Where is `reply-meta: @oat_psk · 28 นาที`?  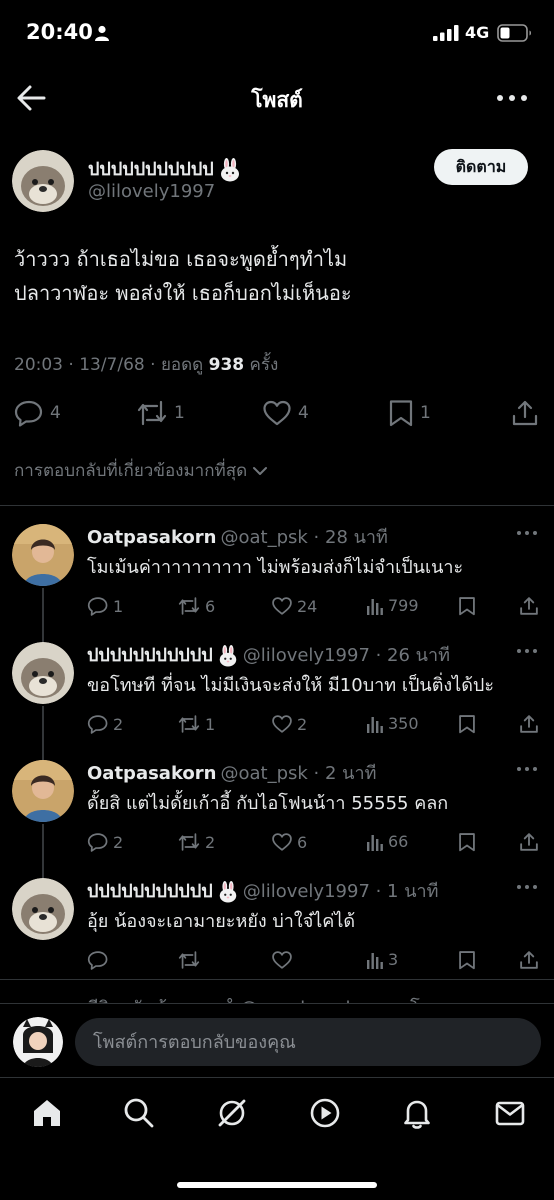 reply-meta: @oat_psk · 28 นาที is located at coordinates (304, 537).